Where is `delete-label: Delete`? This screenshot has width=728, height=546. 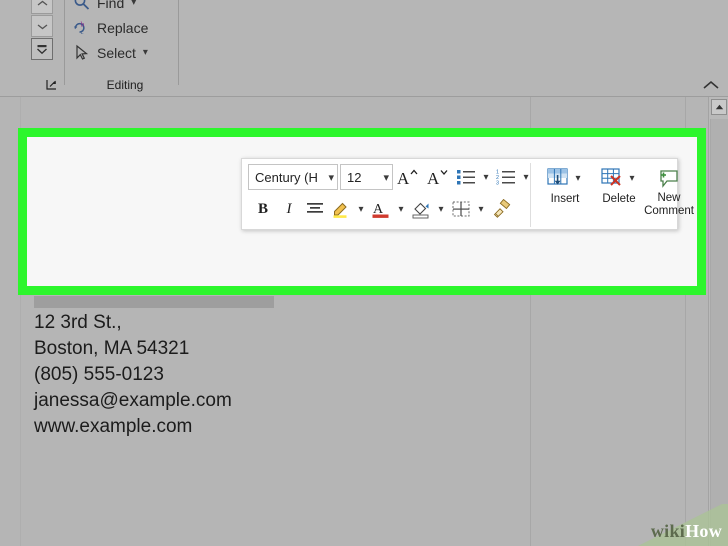
delete-label: Delete is located at coordinates (619, 199).